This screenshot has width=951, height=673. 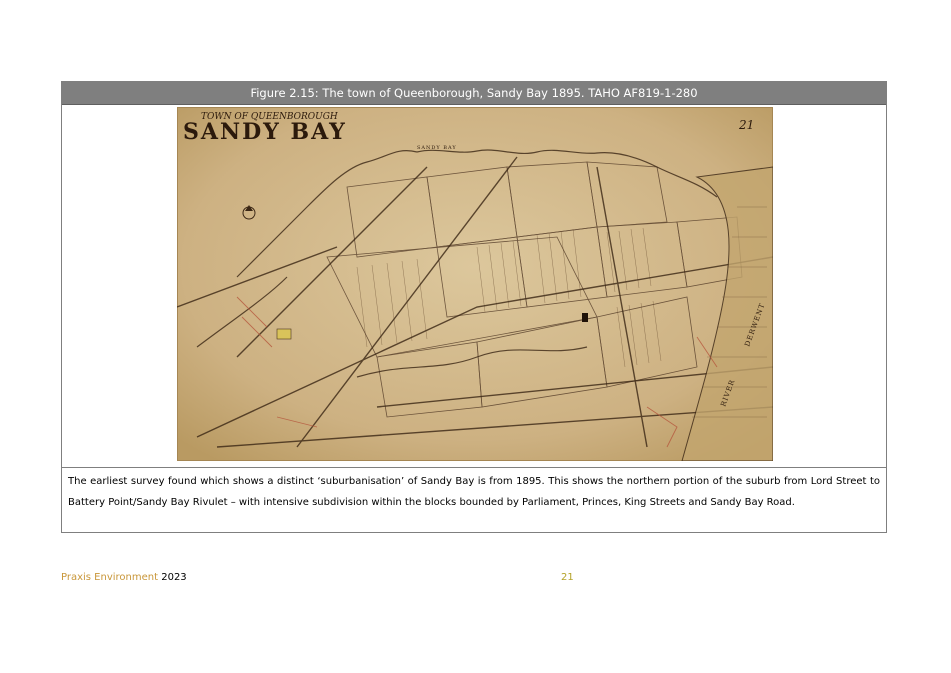 What do you see at coordinates (567, 577) in the screenshot?
I see `page-number: 21` at bounding box center [567, 577].